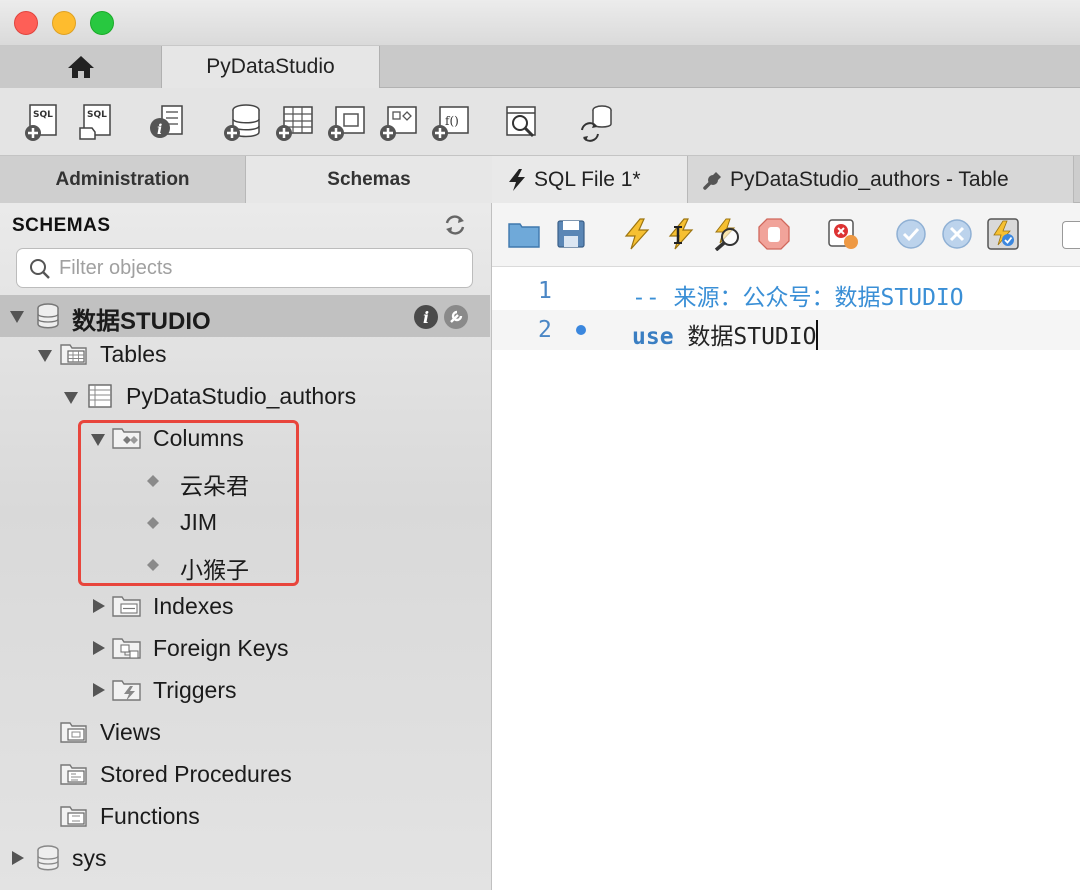 The height and width of the screenshot is (890, 1080). Describe the element at coordinates (126, 690) in the screenshot. I see `triggers-folder-icon` at that location.